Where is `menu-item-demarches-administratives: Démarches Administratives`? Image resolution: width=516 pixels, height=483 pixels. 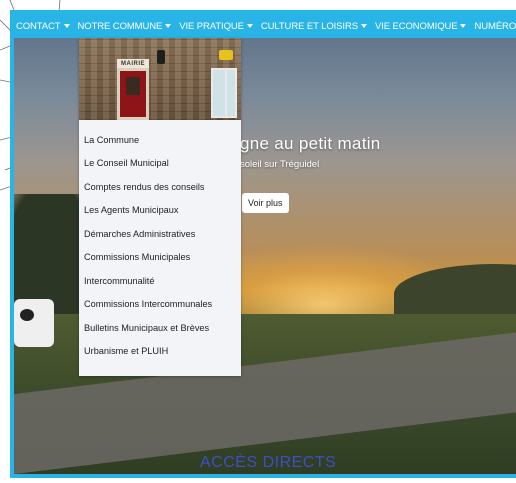
menu-item-demarches-administratives: Démarches Administratives is located at coordinates (160, 234).